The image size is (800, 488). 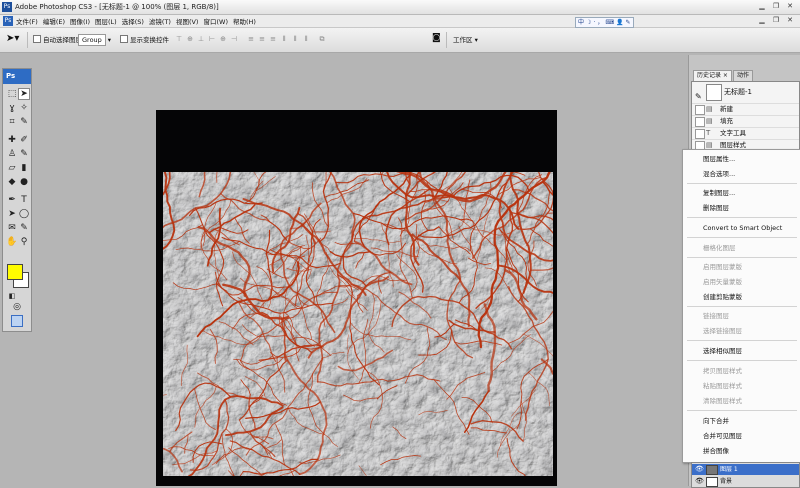 What do you see at coordinates (15, 272) in the screenshot?
I see `foreground-color-swatch` at bounding box center [15, 272].